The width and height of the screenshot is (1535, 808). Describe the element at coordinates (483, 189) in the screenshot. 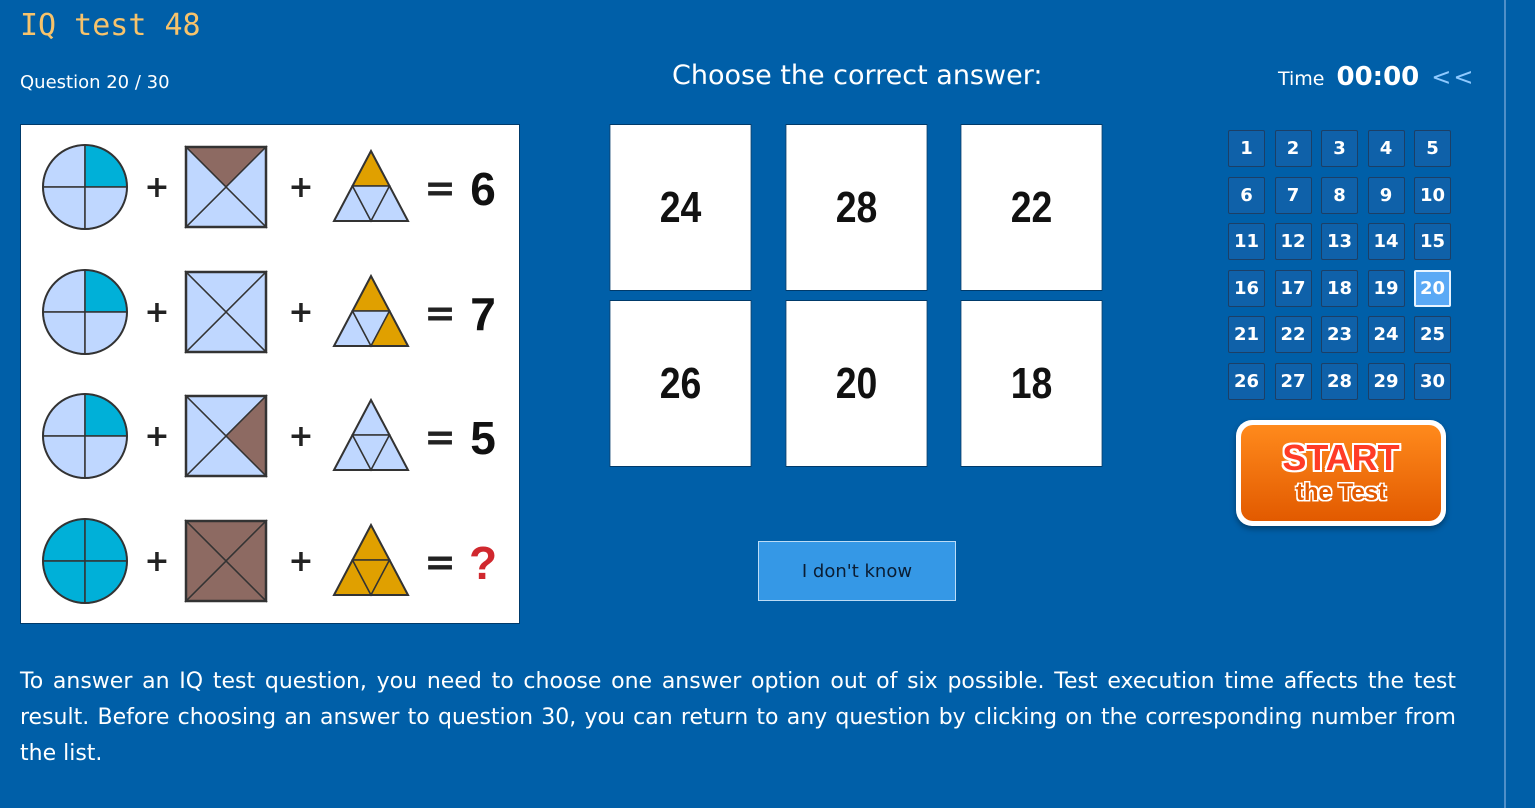

I see `equation-result: 6` at that location.